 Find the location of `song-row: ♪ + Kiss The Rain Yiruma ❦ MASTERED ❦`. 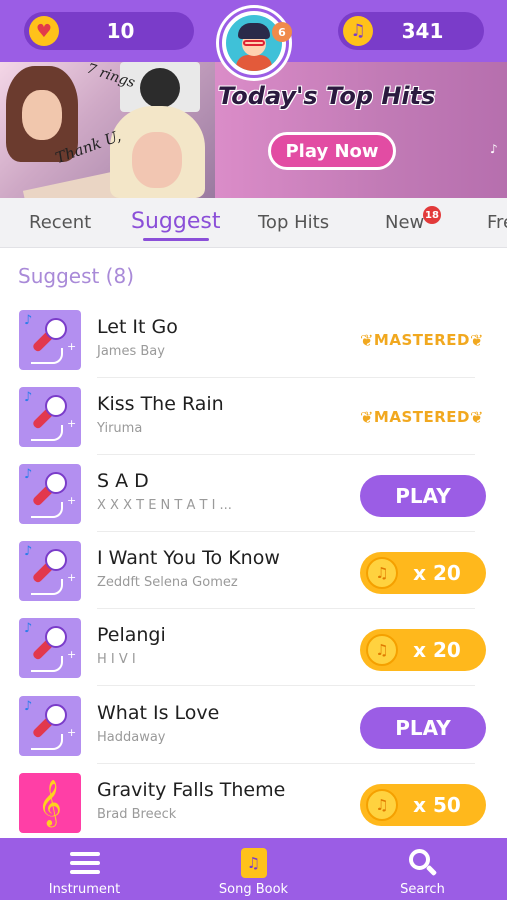

song-row: ♪ + Kiss The Rain Yiruma ❦ MASTERED ❦ is located at coordinates (253, 425).